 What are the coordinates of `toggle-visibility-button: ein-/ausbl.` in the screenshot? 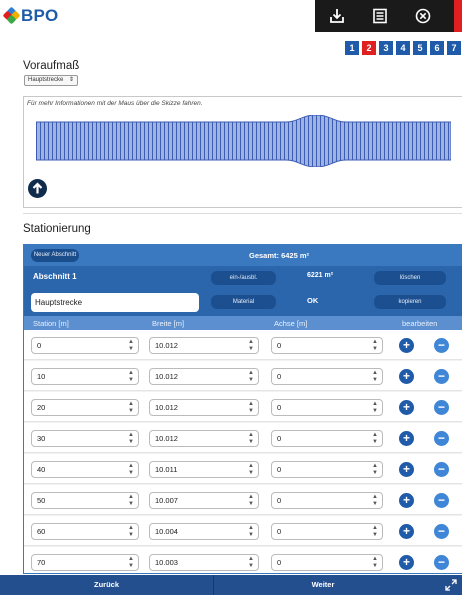 It's located at (243, 278).